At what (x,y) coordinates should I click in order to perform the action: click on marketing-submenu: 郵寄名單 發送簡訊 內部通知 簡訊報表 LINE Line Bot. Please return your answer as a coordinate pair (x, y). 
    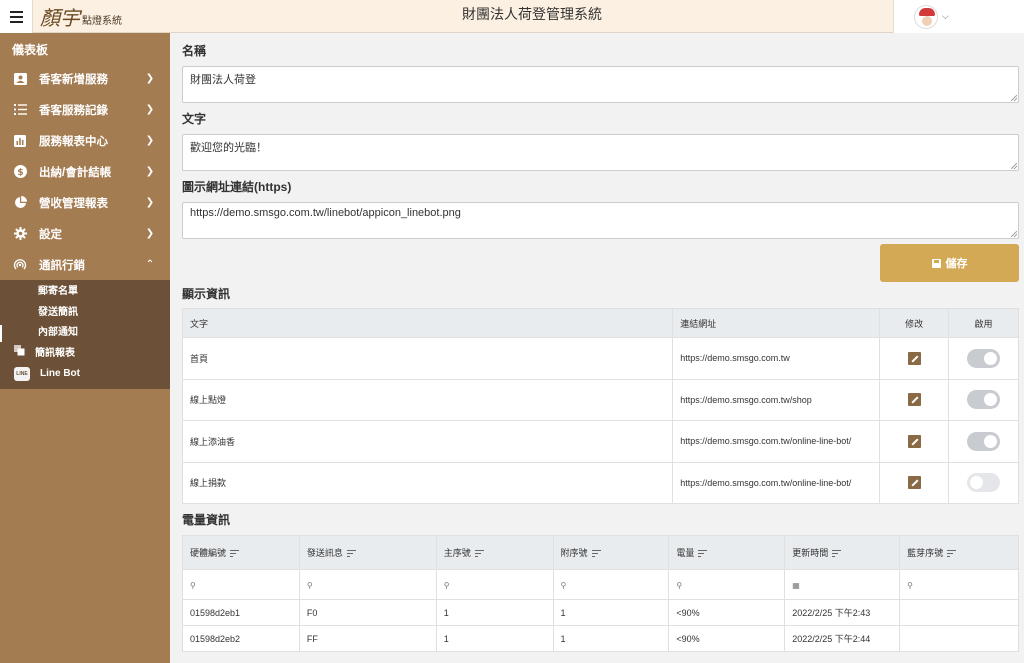
    Looking at the image, I should click on (85, 334).